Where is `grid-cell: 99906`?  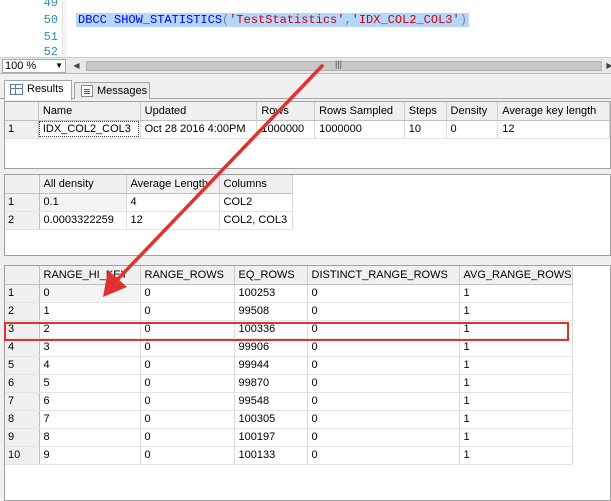
grid-cell: 99906 is located at coordinates (271, 347).